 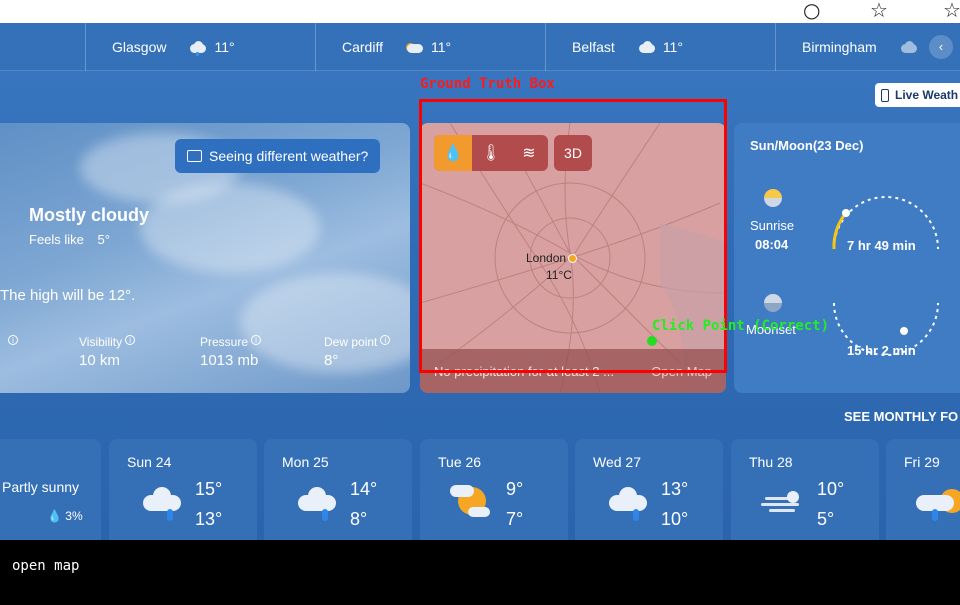 I want to click on city-belfast: Belfast 11°, so click(x=627, y=47).